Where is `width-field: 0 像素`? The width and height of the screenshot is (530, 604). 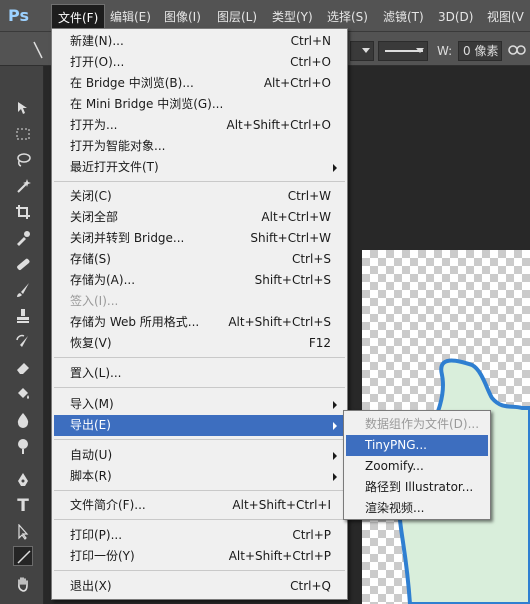 width-field: 0 像素 is located at coordinates (480, 51).